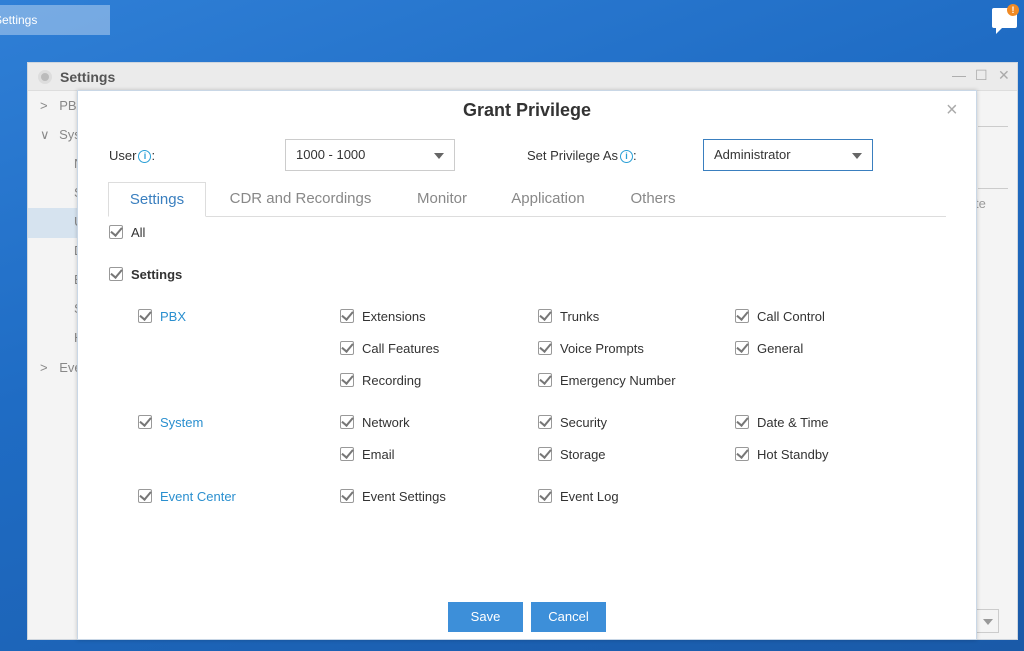 The image size is (1024, 651). I want to click on checkbox-event-center: Event Center, so click(187, 496).